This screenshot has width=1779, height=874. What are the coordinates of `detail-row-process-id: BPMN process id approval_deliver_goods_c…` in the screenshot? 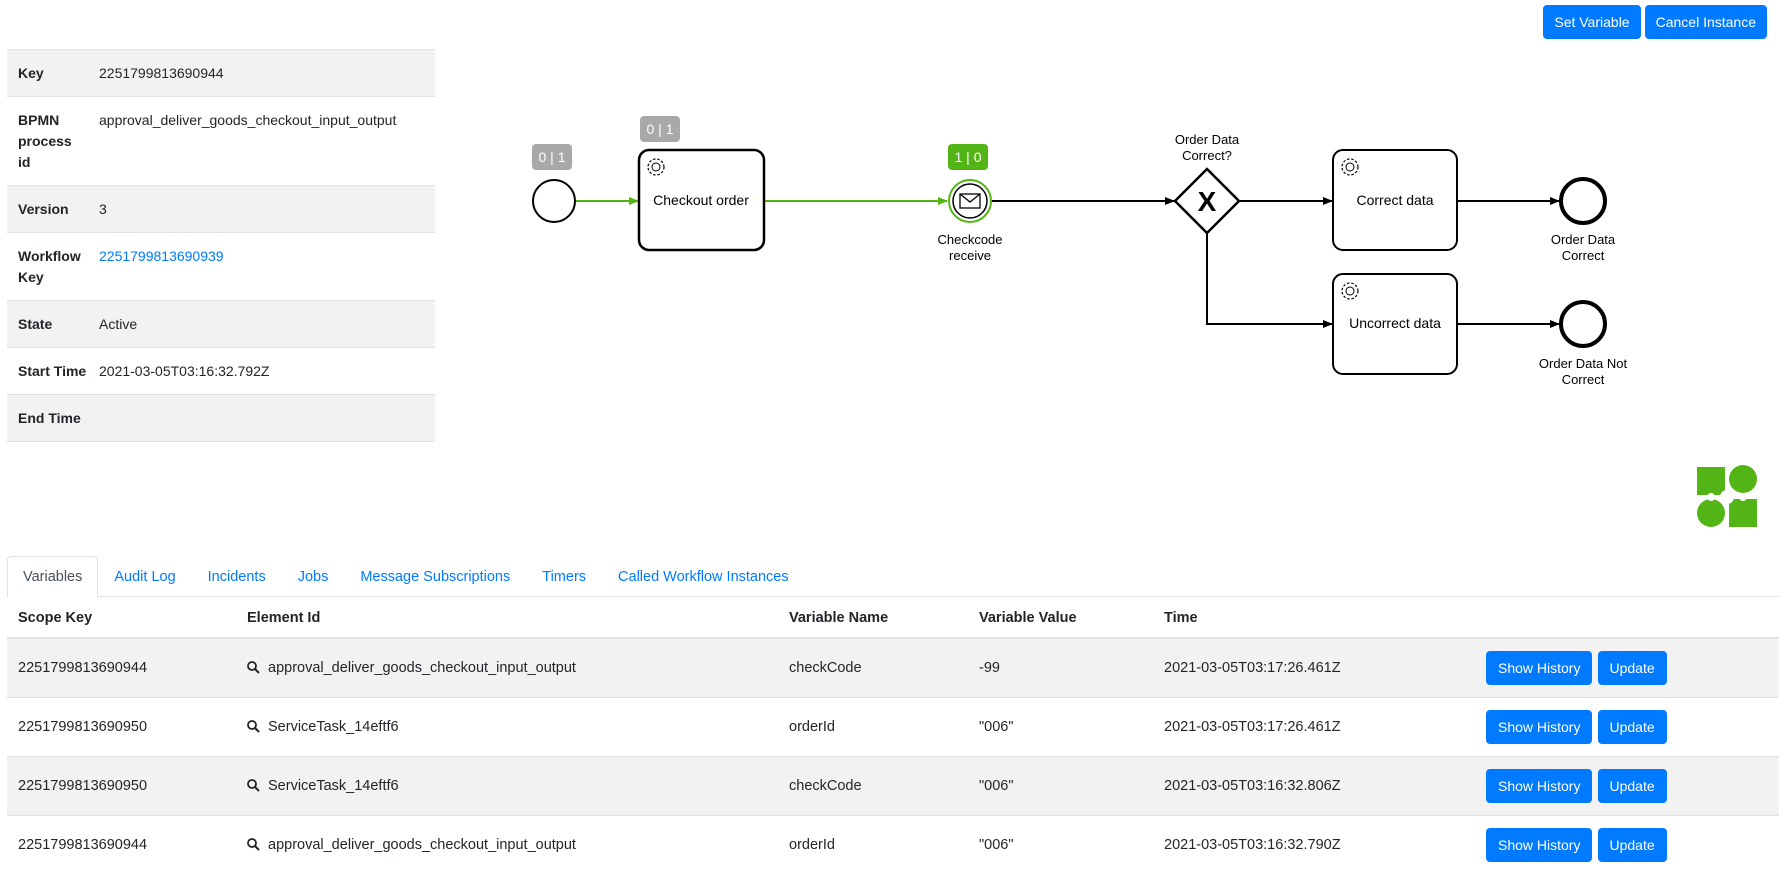 It's located at (221, 141).